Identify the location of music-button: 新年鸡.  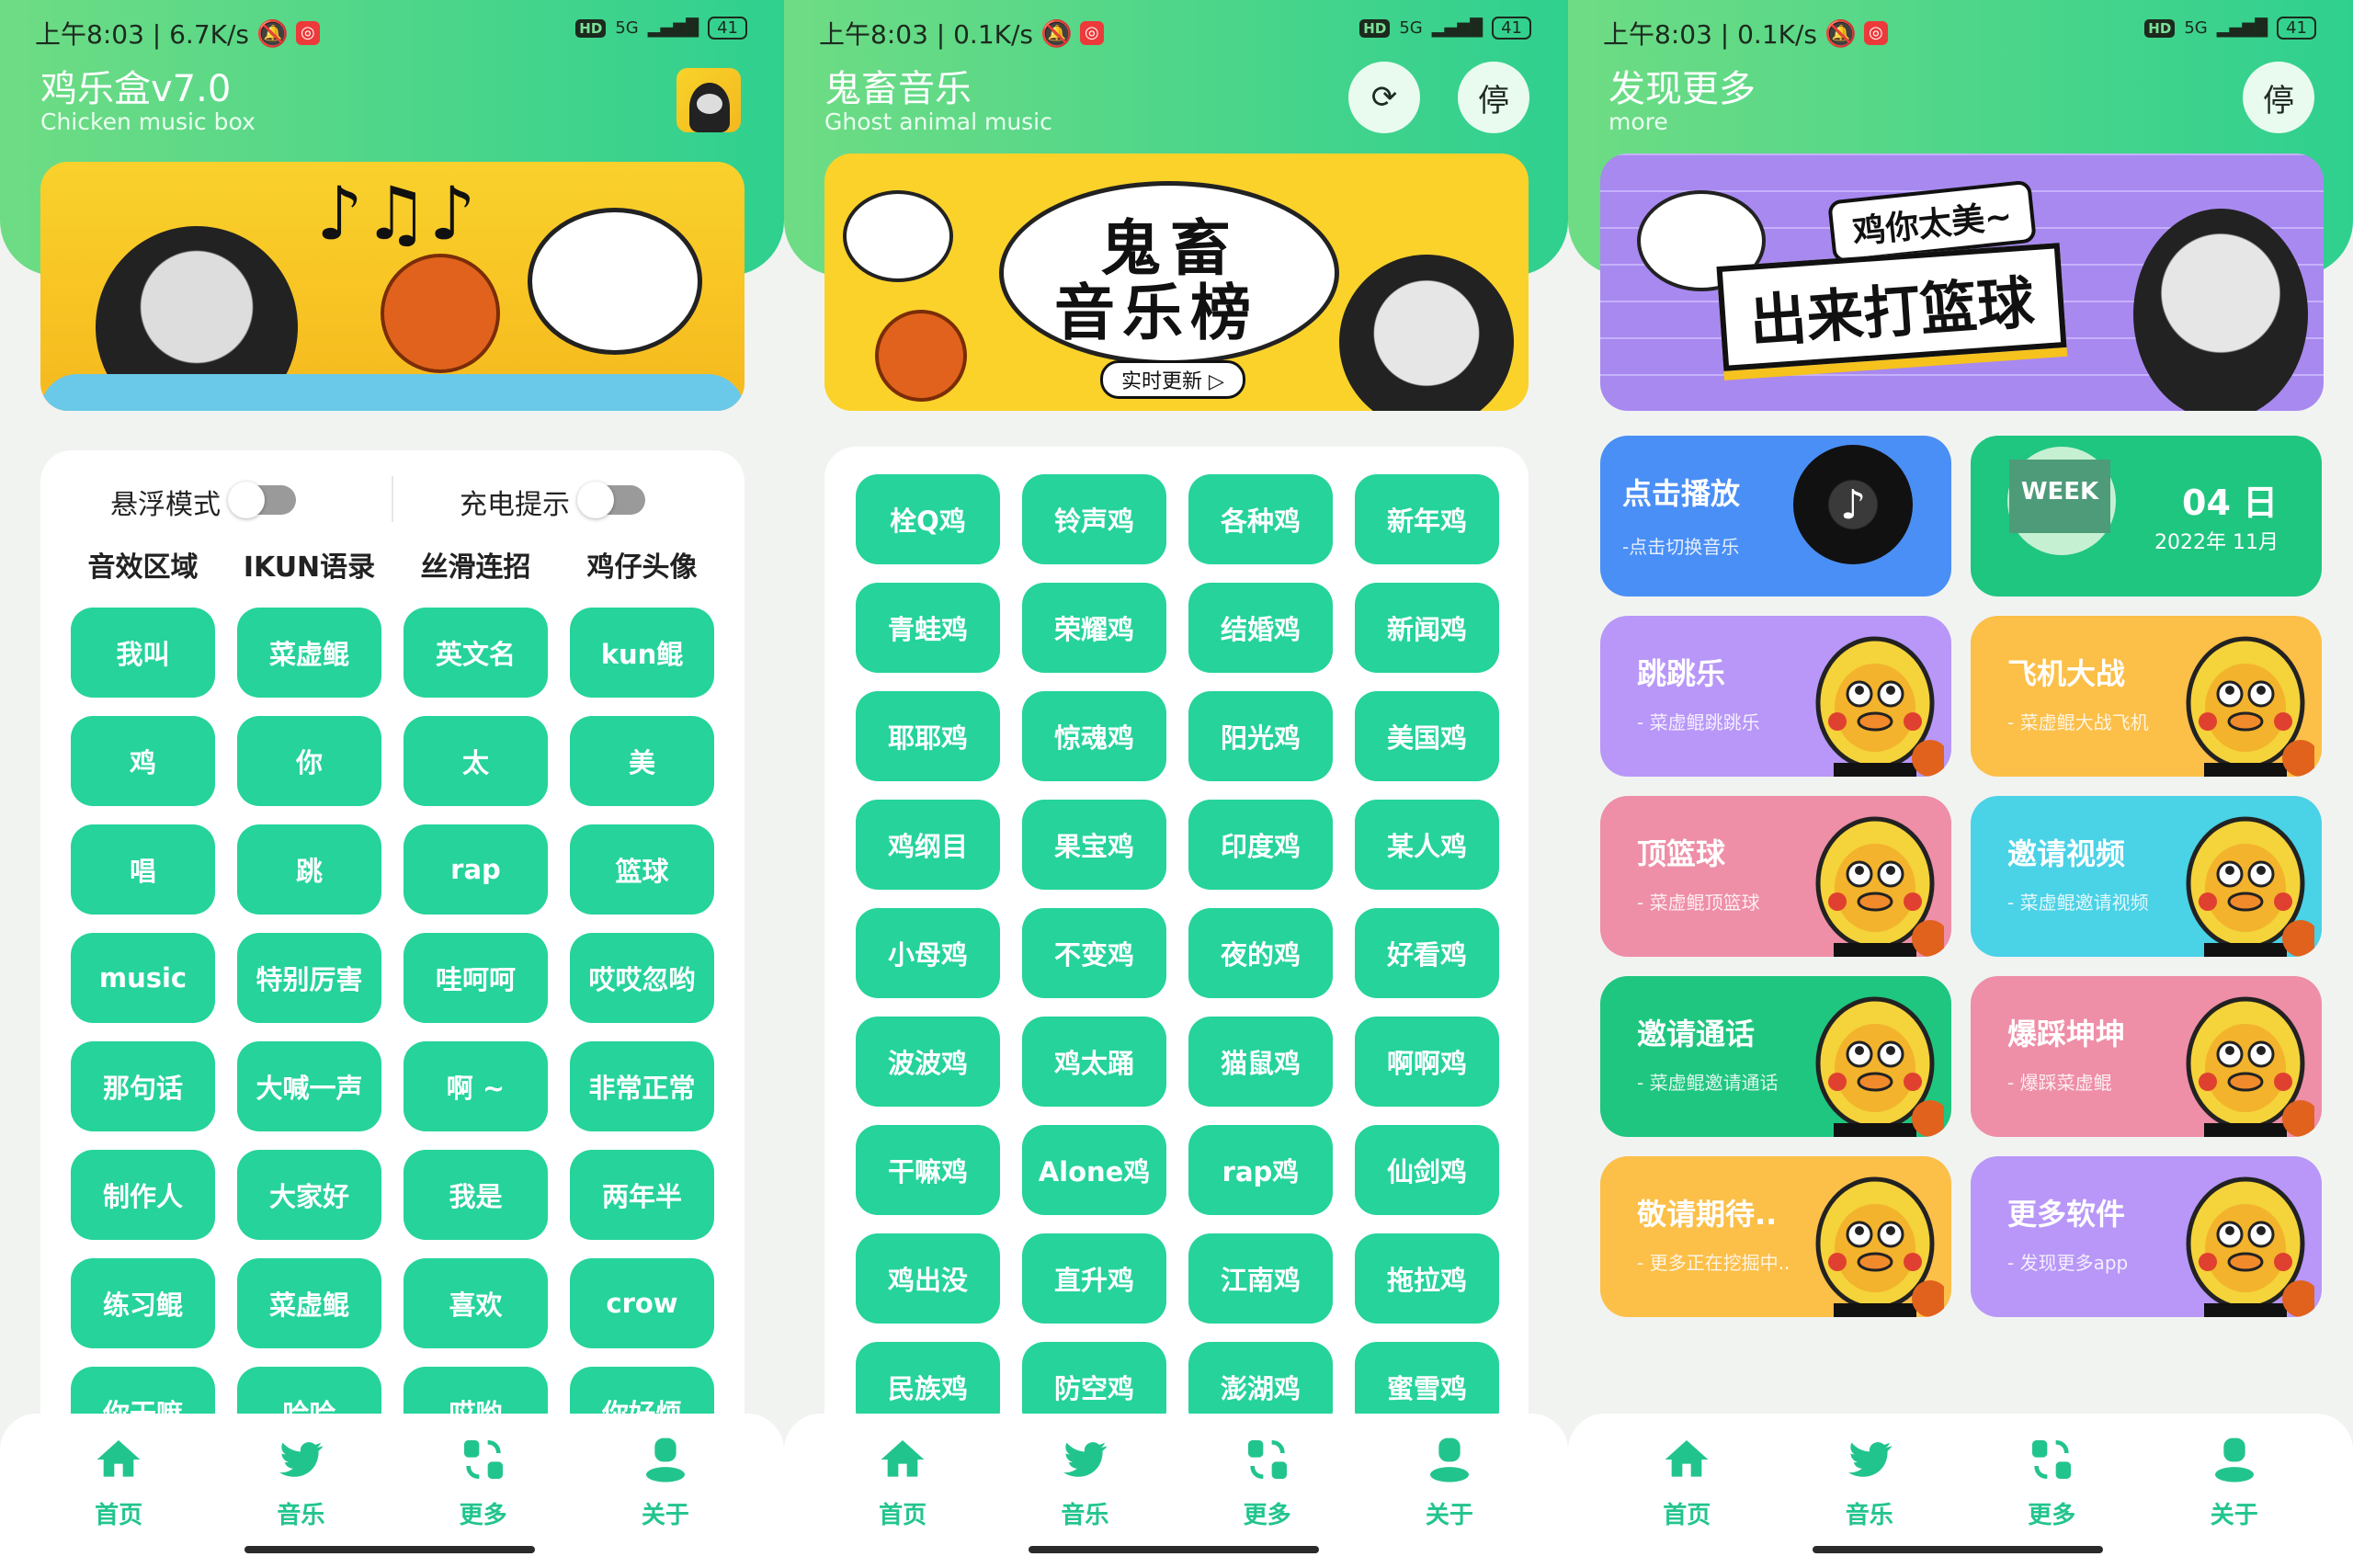
(1427, 519).